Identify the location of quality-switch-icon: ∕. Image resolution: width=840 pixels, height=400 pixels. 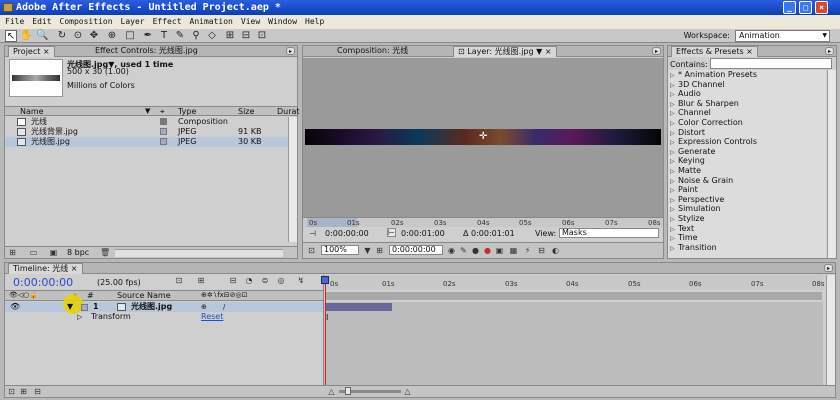
(224, 307).